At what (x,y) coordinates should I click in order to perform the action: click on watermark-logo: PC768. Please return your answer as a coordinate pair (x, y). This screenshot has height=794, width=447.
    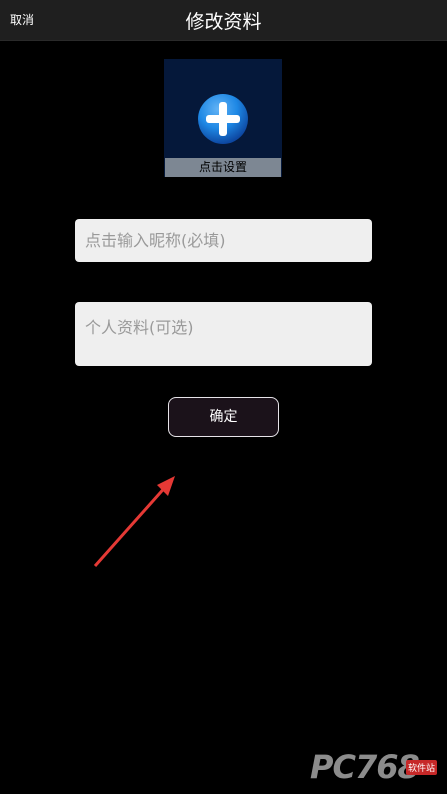
    Looking at the image, I should click on (365, 767).